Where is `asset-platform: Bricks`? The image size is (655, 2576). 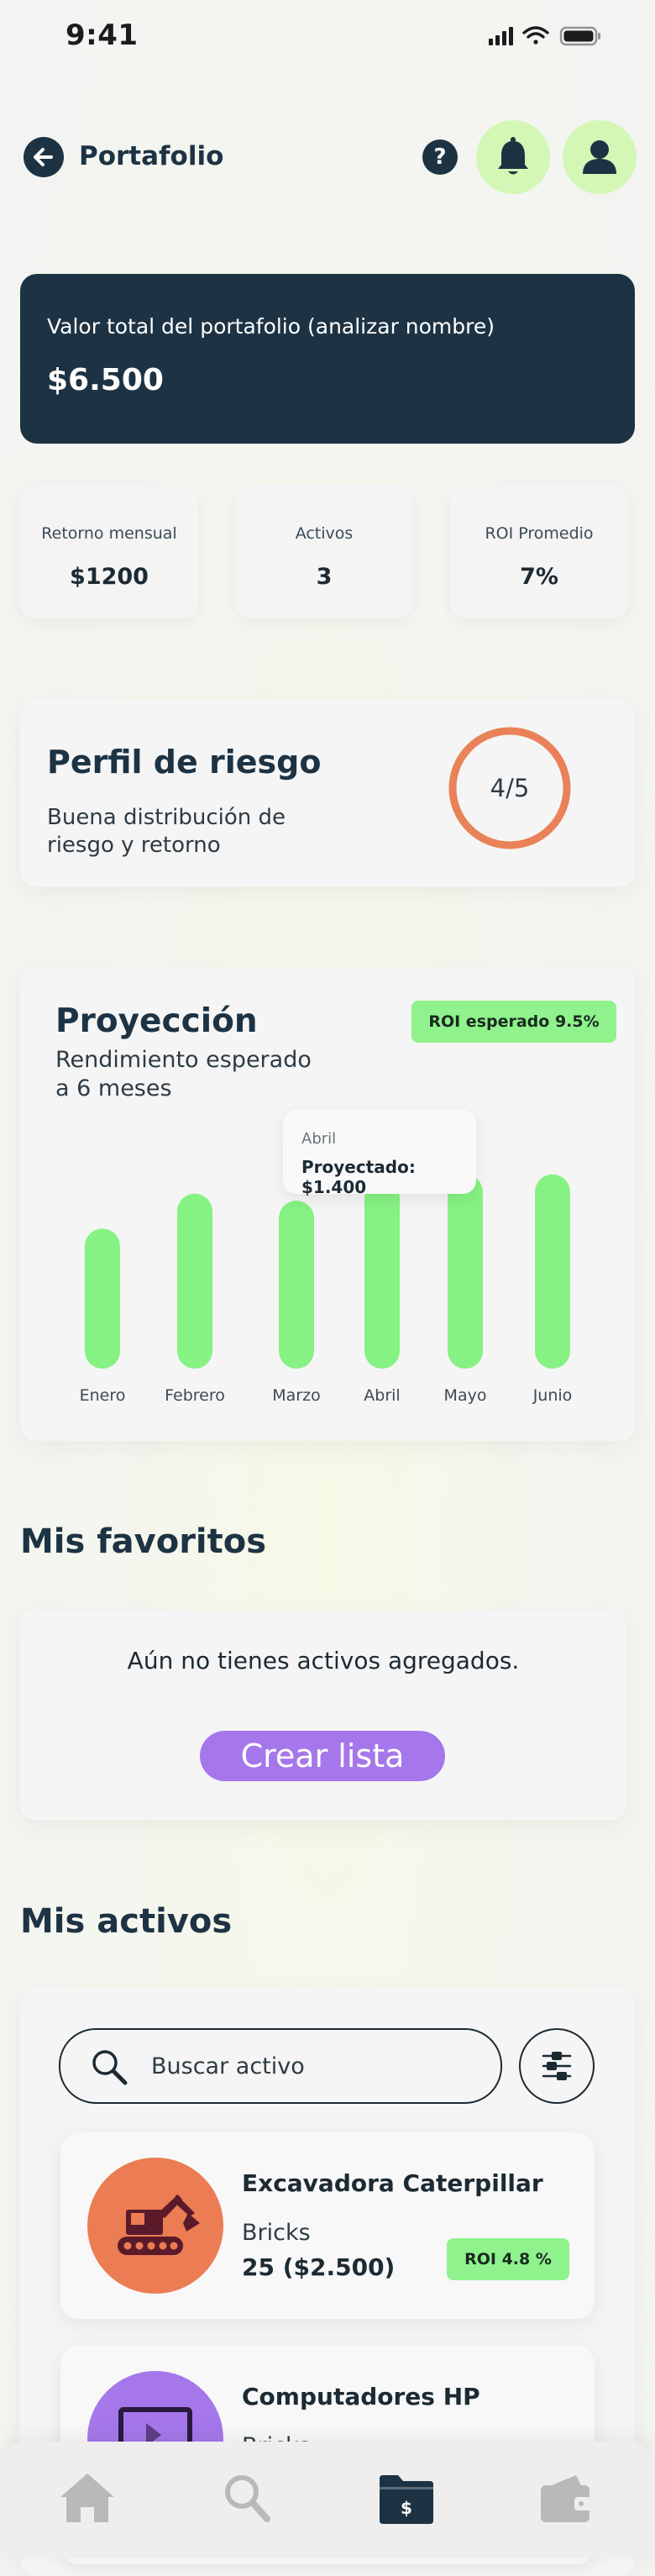
asset-platform: Bricks is located at coordinates (276, 2233).